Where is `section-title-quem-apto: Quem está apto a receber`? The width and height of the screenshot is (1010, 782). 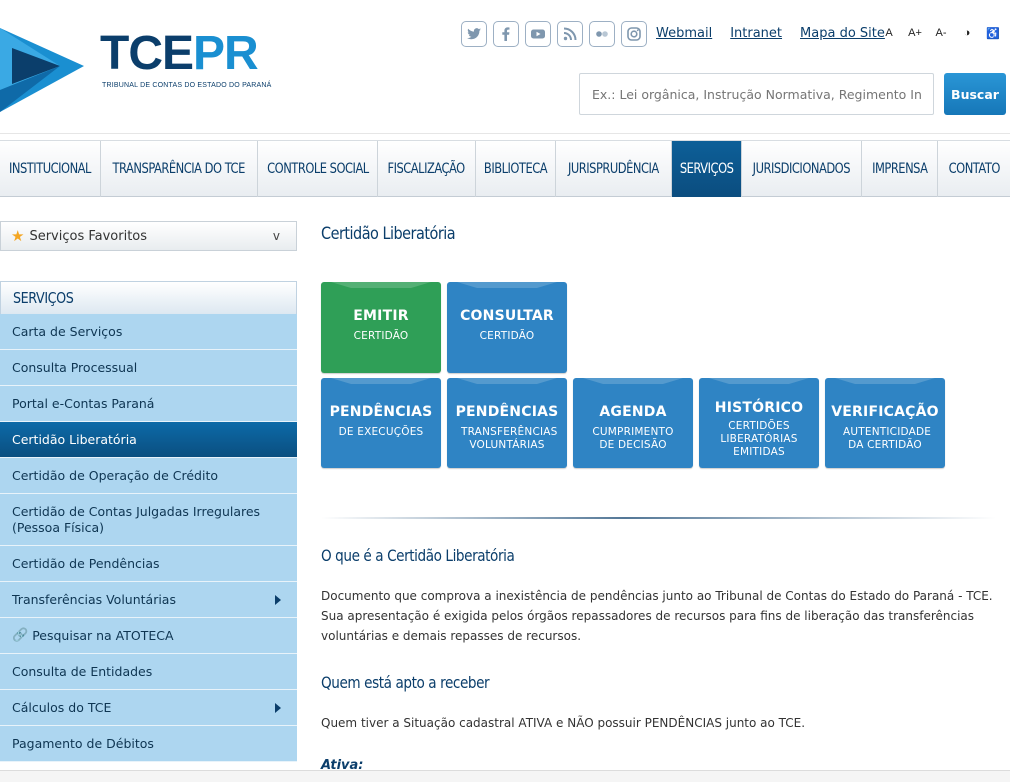 section-title-quem-apto: Quem está apto a receber is located at coordinates (405, 682).